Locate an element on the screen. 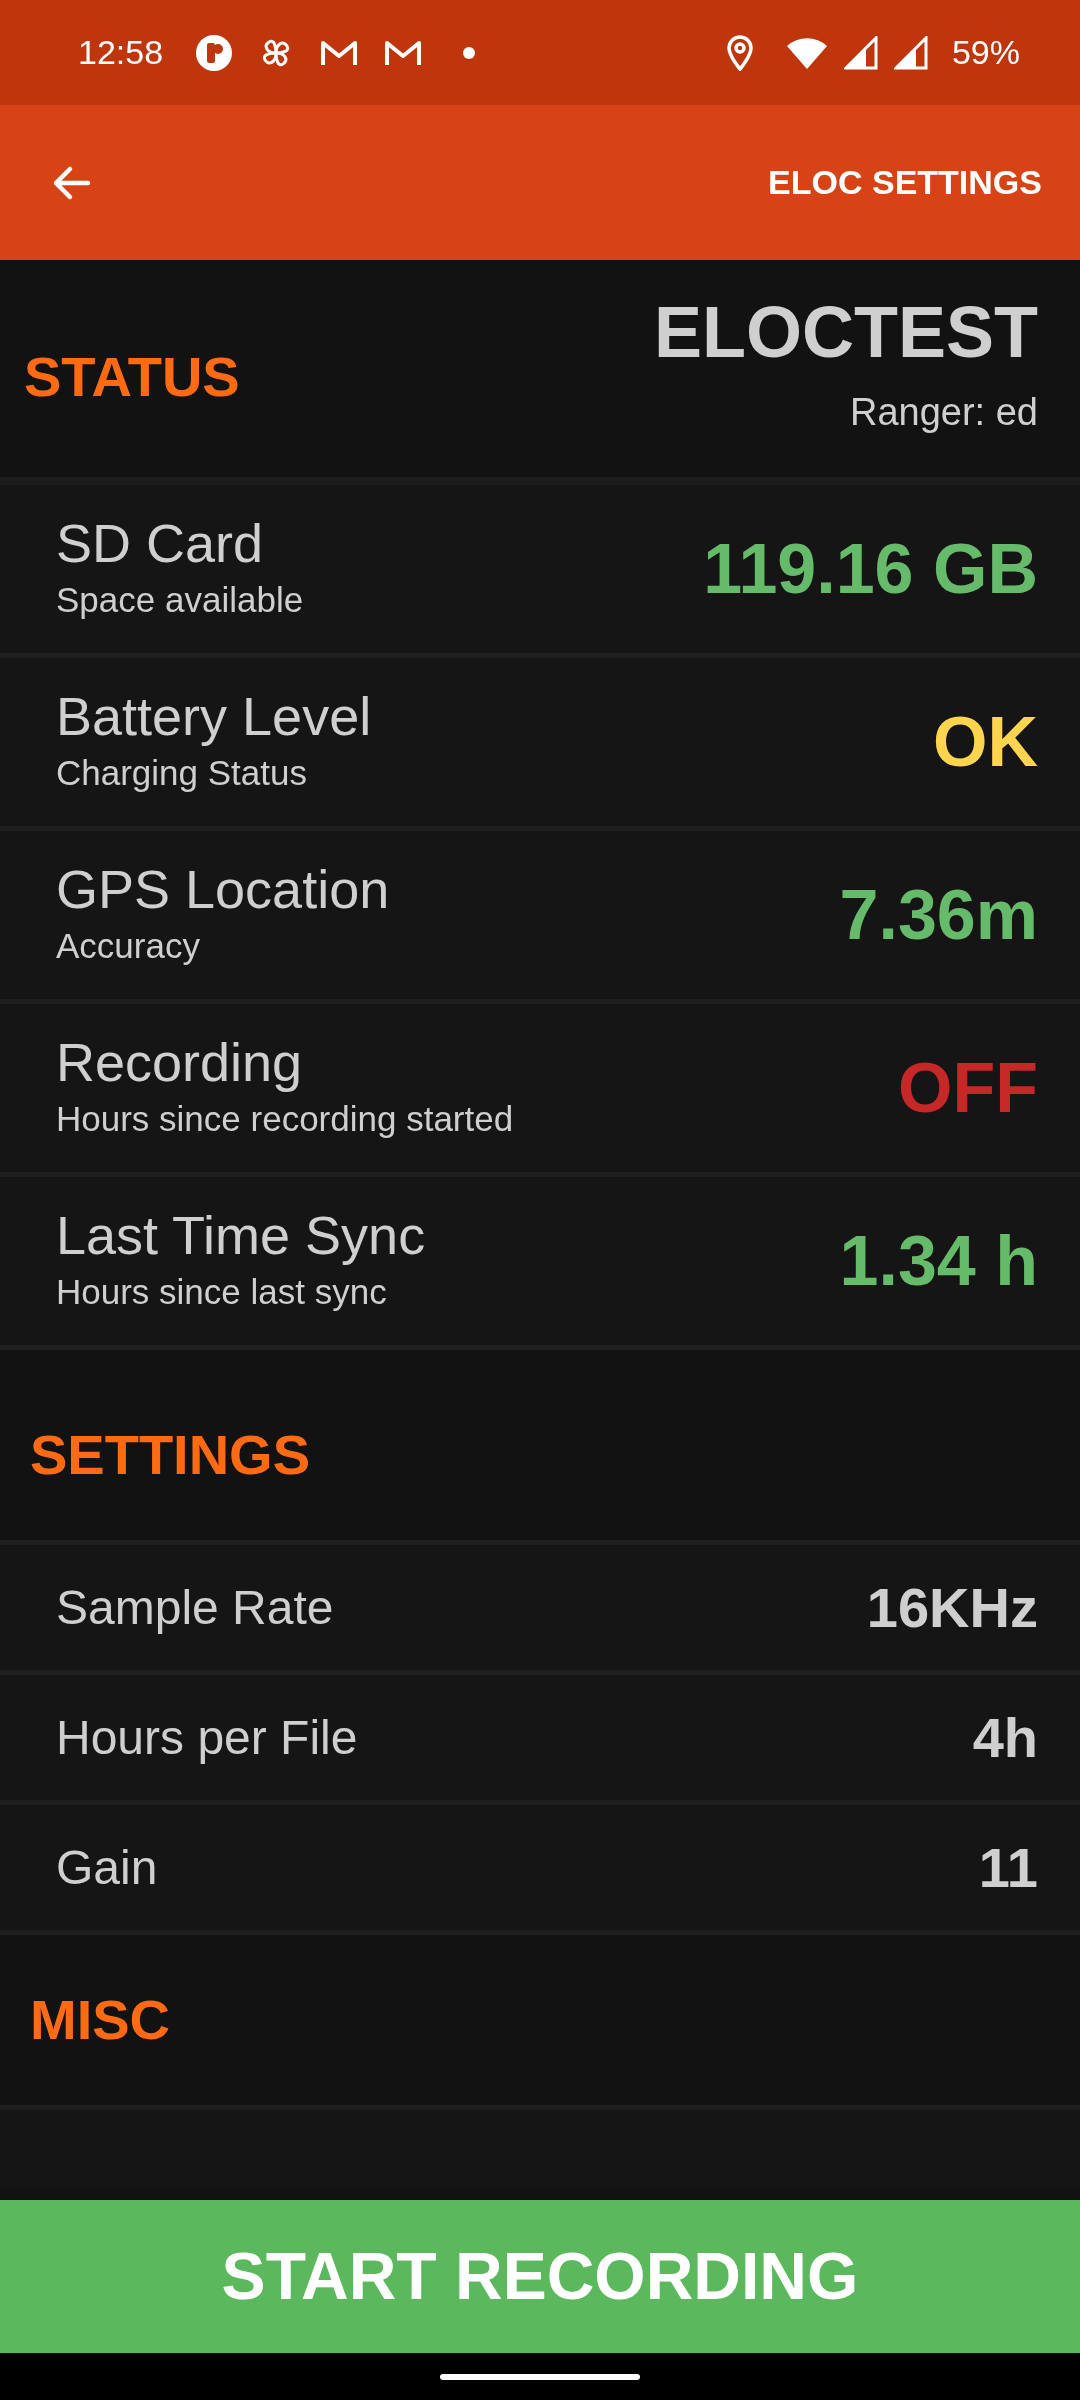  row-subtitle: Space available is located at coordinates (180, 599).